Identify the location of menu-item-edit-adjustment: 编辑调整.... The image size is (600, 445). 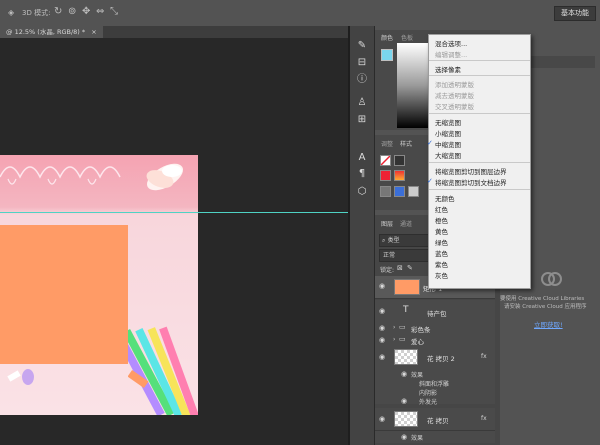
(451, 54).